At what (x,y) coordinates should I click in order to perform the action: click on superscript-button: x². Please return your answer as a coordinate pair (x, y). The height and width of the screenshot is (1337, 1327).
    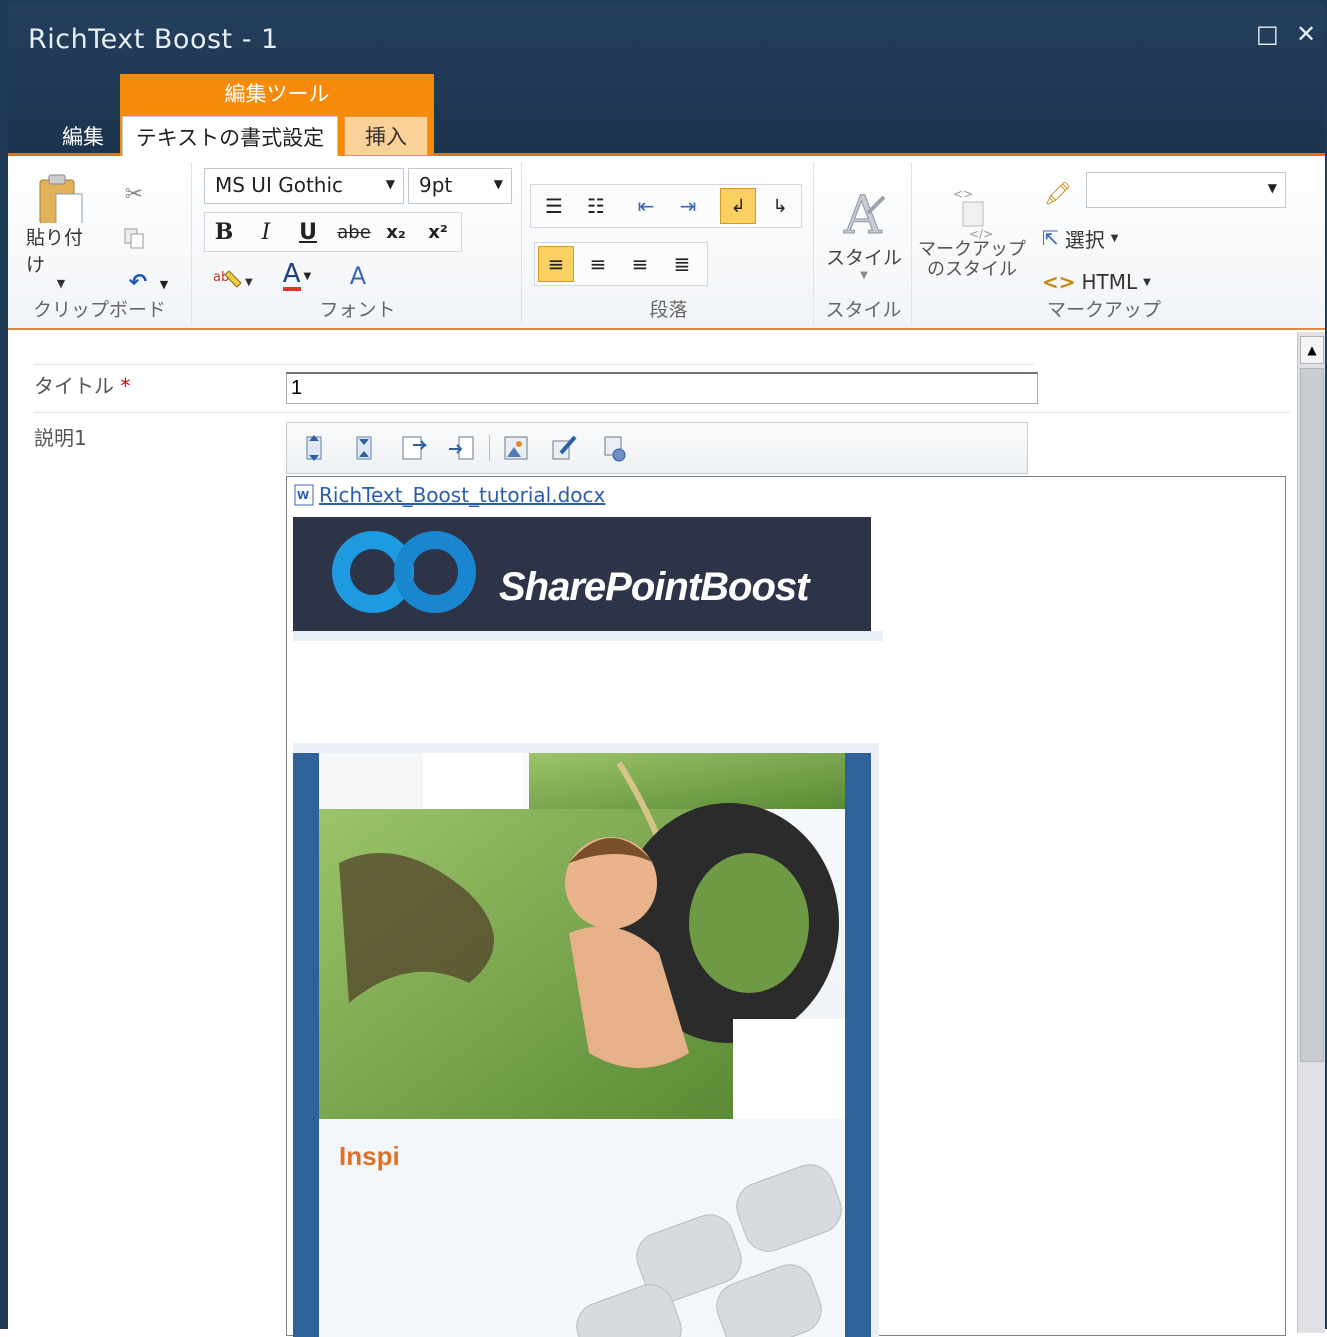
    Looking at the image, I should click on (438, 232).